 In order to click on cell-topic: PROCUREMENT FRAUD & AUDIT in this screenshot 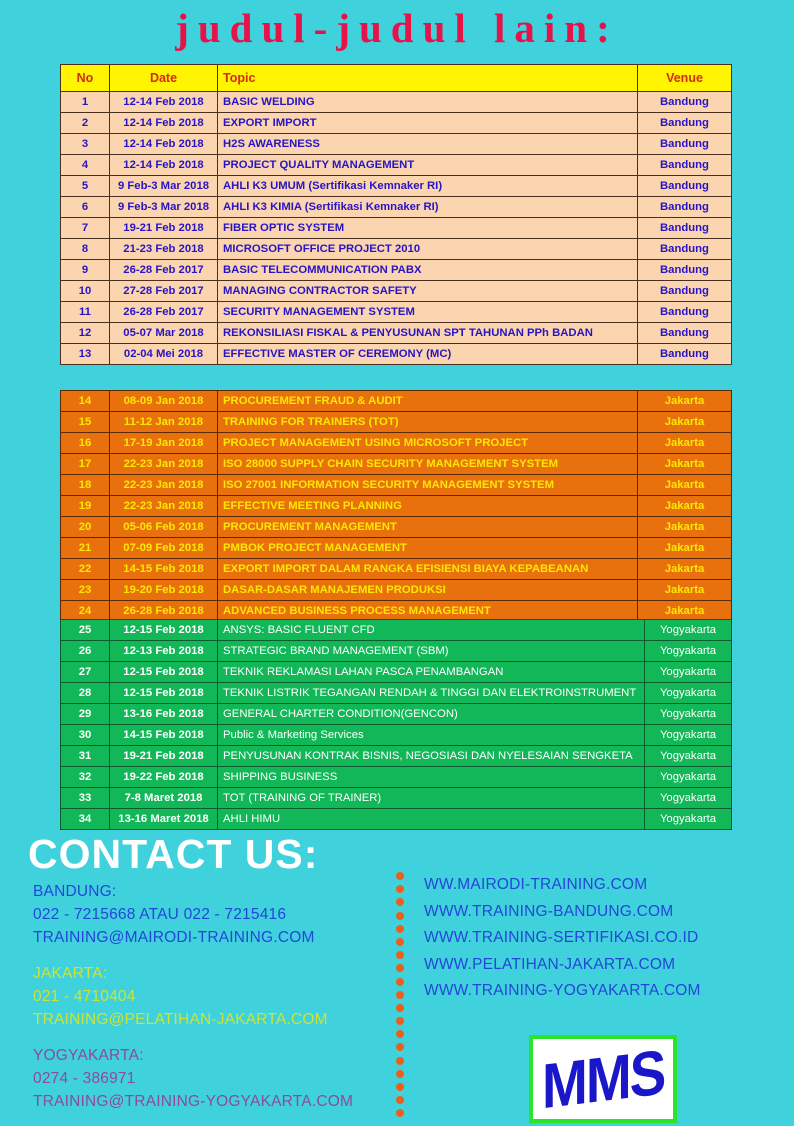, I will do `click(427, 401)`.